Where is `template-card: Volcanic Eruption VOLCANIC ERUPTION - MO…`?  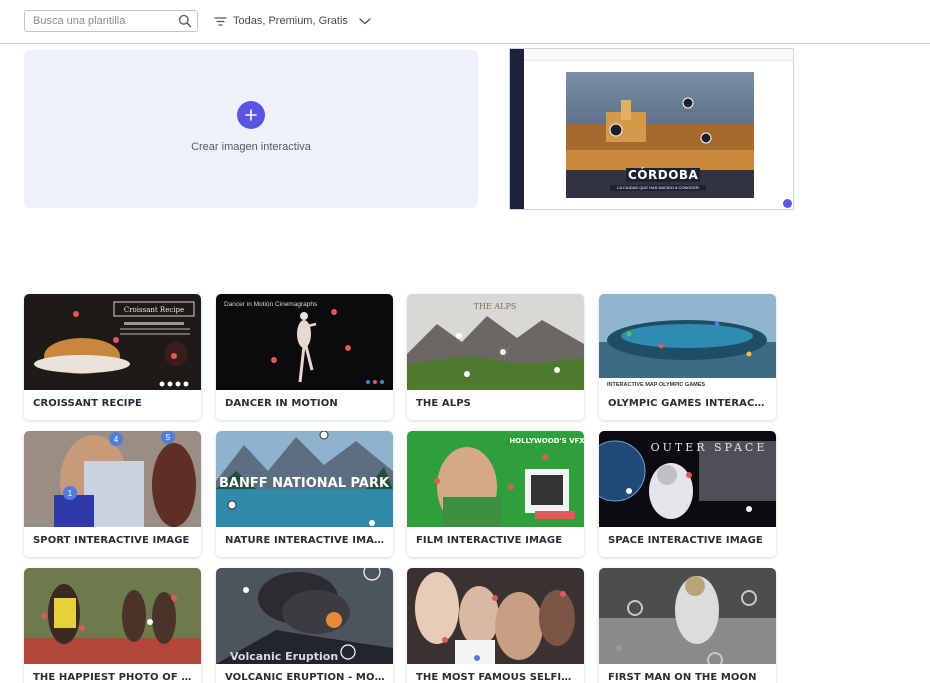 template-card: Volcanic Eruption VOLCANIC ERUPTION - MO… is located at coordinates (304, 625).